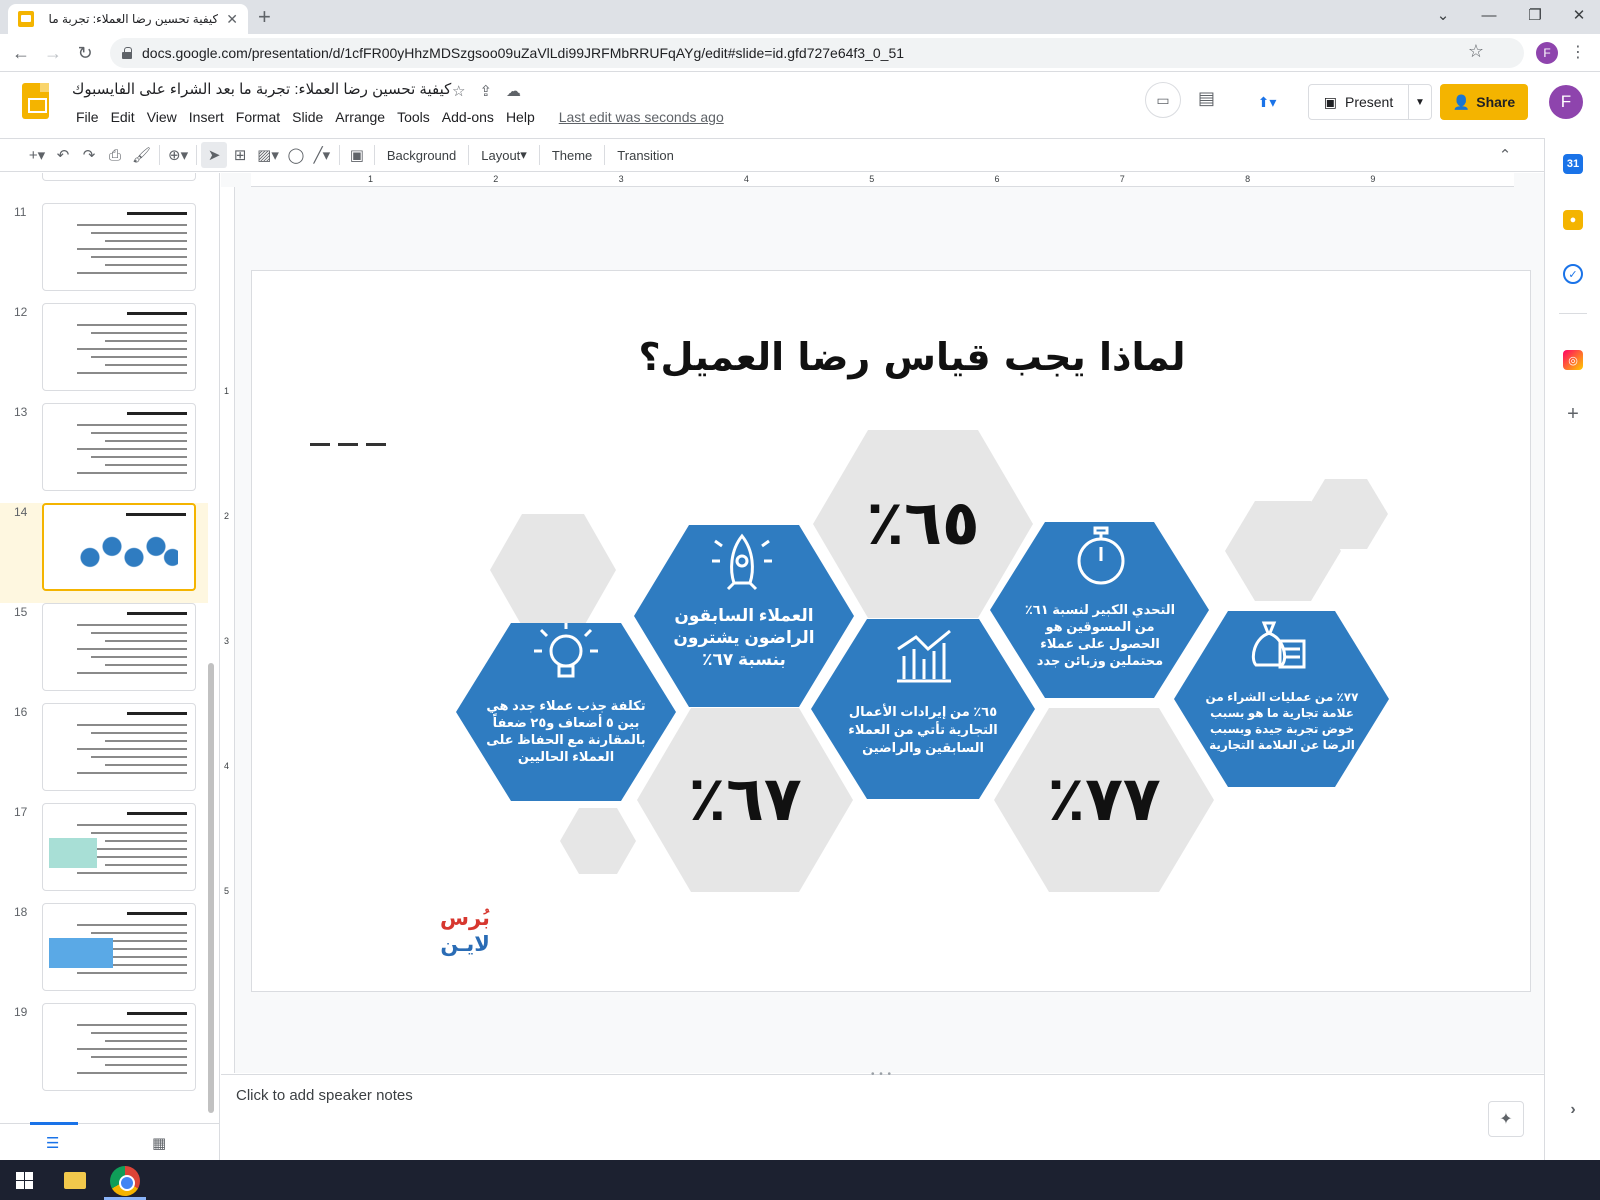 The height and width of the screenshot is (1200, 1600). Describe the element at coordinates (360, 117) in the screenshot. I see `menu-arrange: Arrange` at that location.